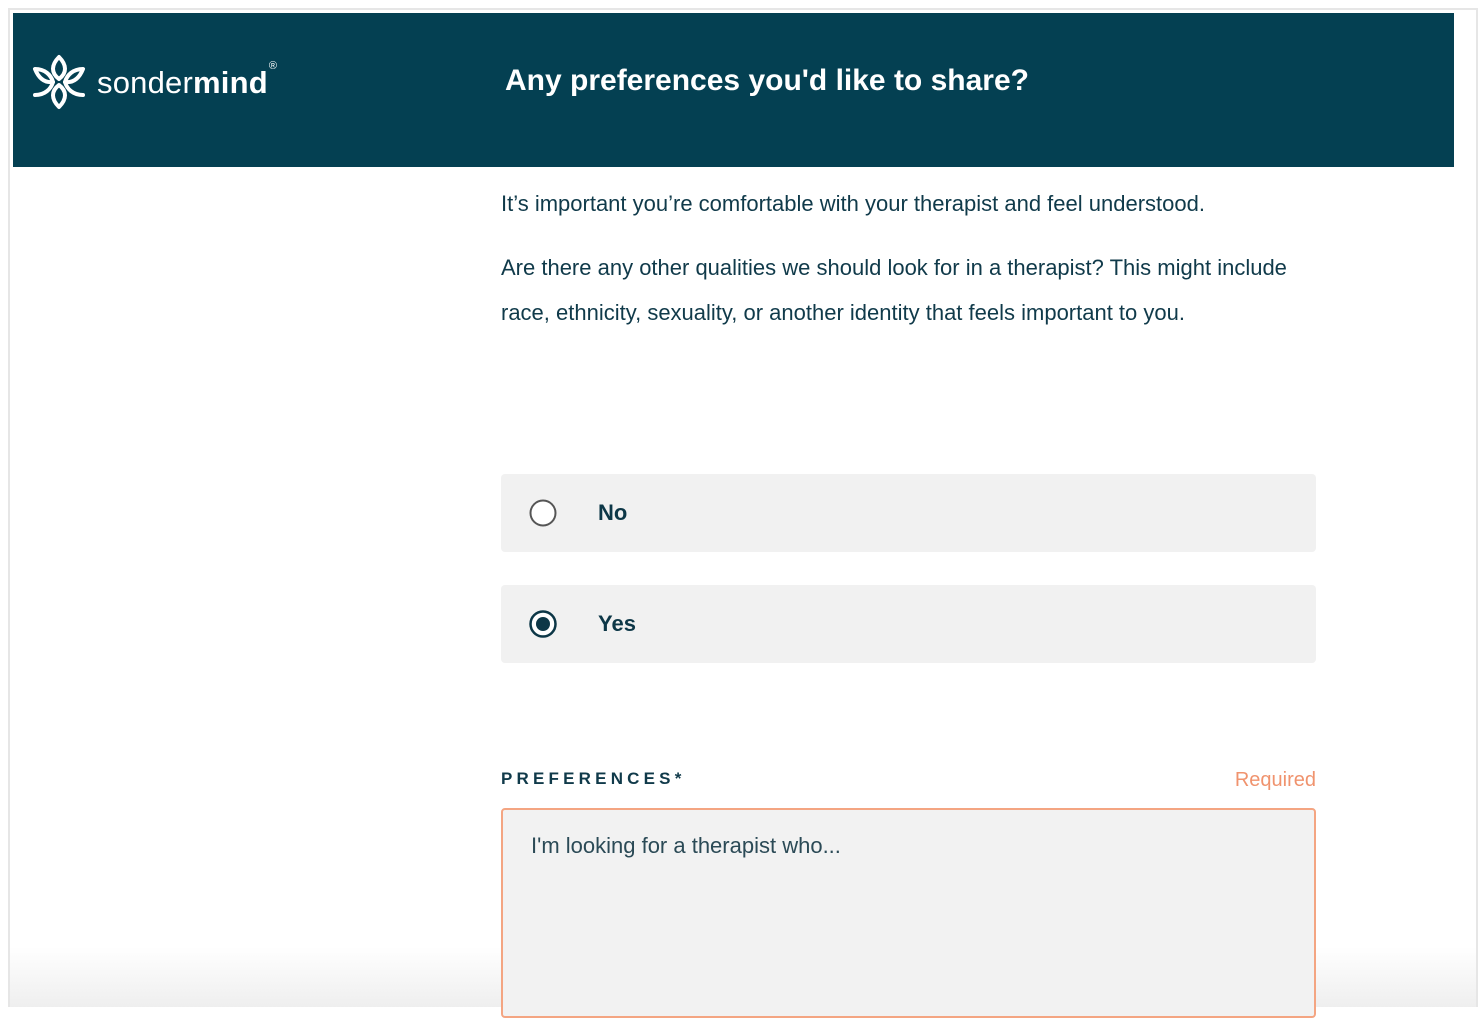 Image resolution: width=1481 pixels, height=1018 pixels. I want to click on preferences-textarea, so click(908, 913).